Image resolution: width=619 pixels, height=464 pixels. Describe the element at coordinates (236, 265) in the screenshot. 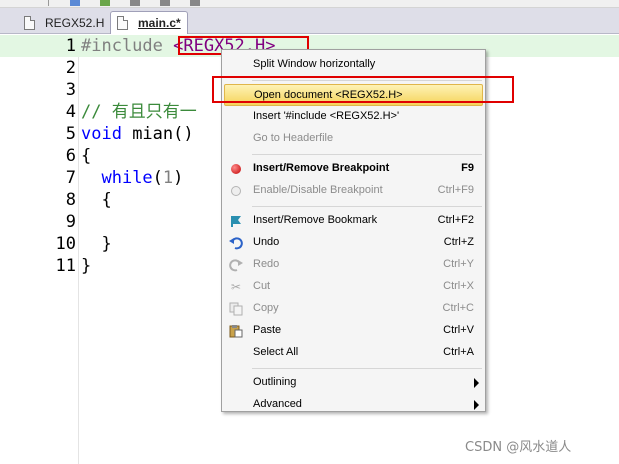

I see `redo-icon` at that location.